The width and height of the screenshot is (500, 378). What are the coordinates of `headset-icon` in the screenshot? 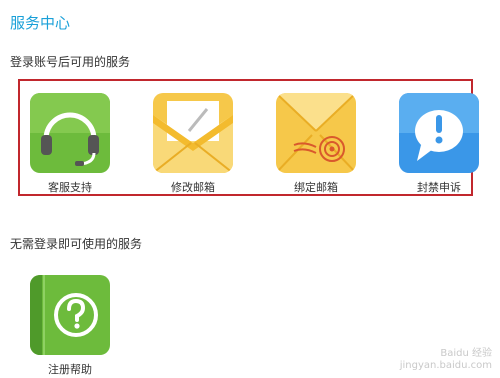 It's located at (70, 133).